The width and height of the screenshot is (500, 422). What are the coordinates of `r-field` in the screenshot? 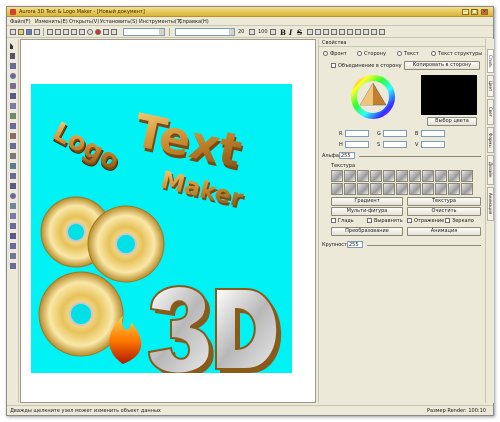 It's located at (357, 133).